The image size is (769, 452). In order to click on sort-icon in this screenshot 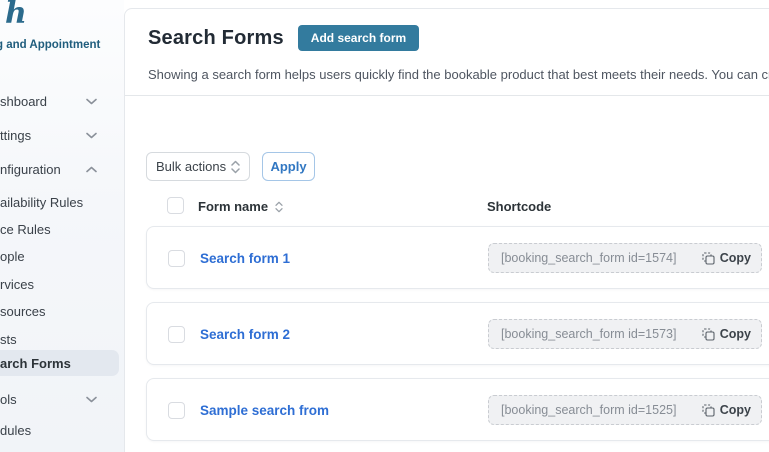, I will do `click(279, 207)`.